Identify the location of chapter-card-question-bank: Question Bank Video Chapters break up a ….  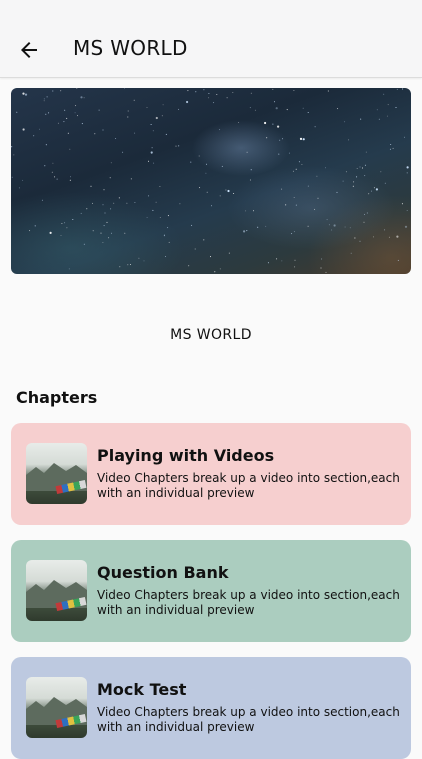
(211, 591).